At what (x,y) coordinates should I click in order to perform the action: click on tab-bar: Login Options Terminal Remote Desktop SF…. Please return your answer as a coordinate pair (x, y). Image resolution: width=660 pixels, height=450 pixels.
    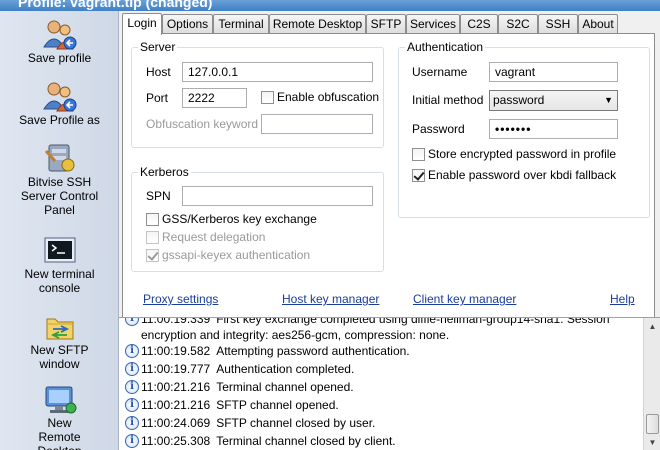
    Looking at the image, I should click on (390, 24).